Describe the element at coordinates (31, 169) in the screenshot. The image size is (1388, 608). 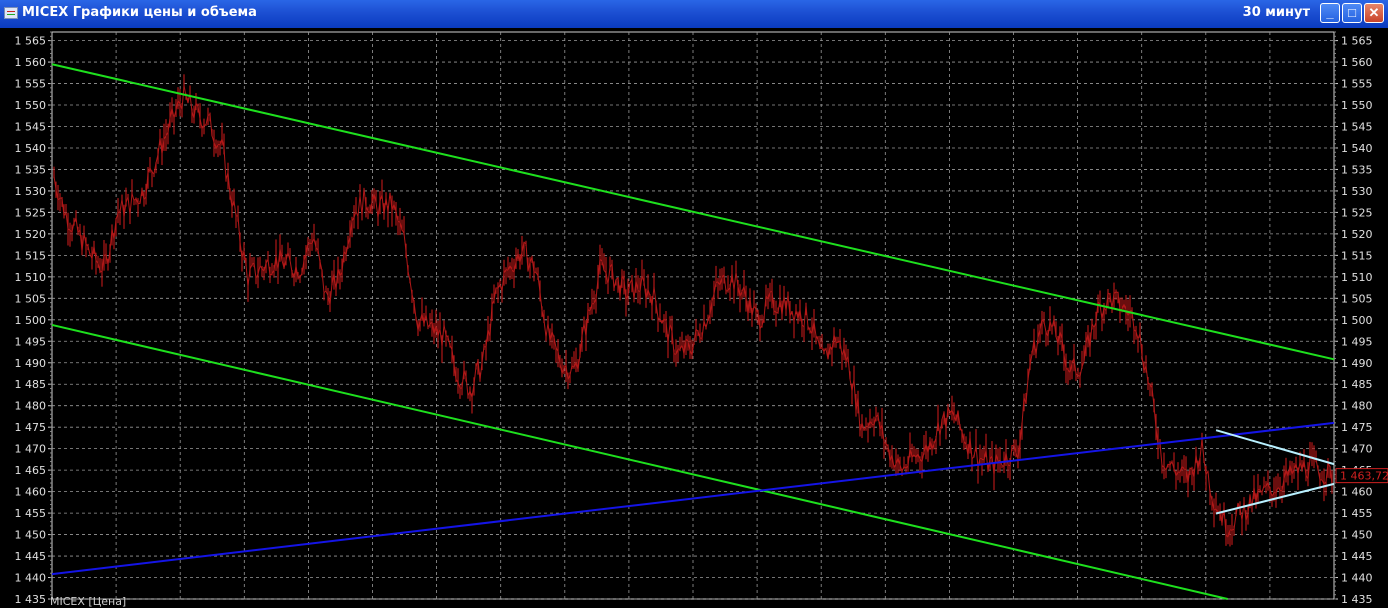
I see `y-tick-label-left: 1 535` at that location.